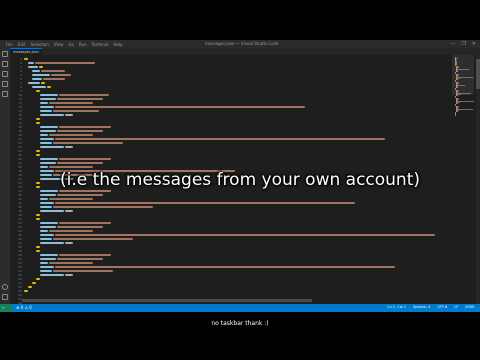 This screenshot has width=480, height=360. Describe the element at coordinates (5, 54) in the screenshot. I see `explorer-icon` at that location.